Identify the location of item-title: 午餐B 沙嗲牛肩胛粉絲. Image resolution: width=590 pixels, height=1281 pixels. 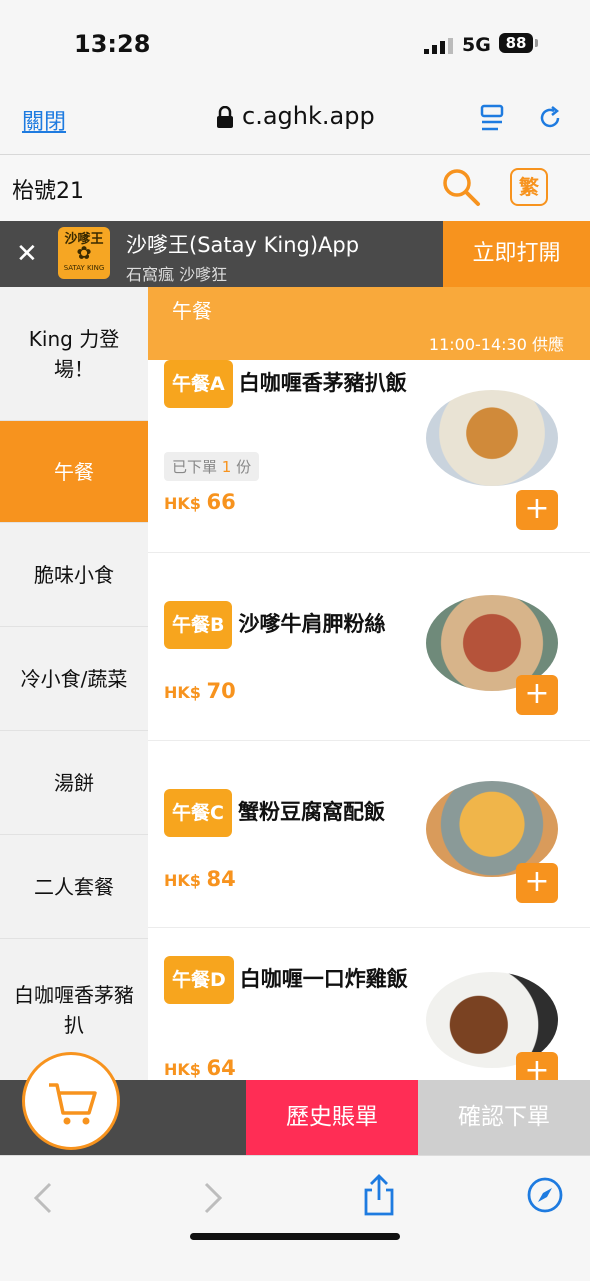
(289, 625).